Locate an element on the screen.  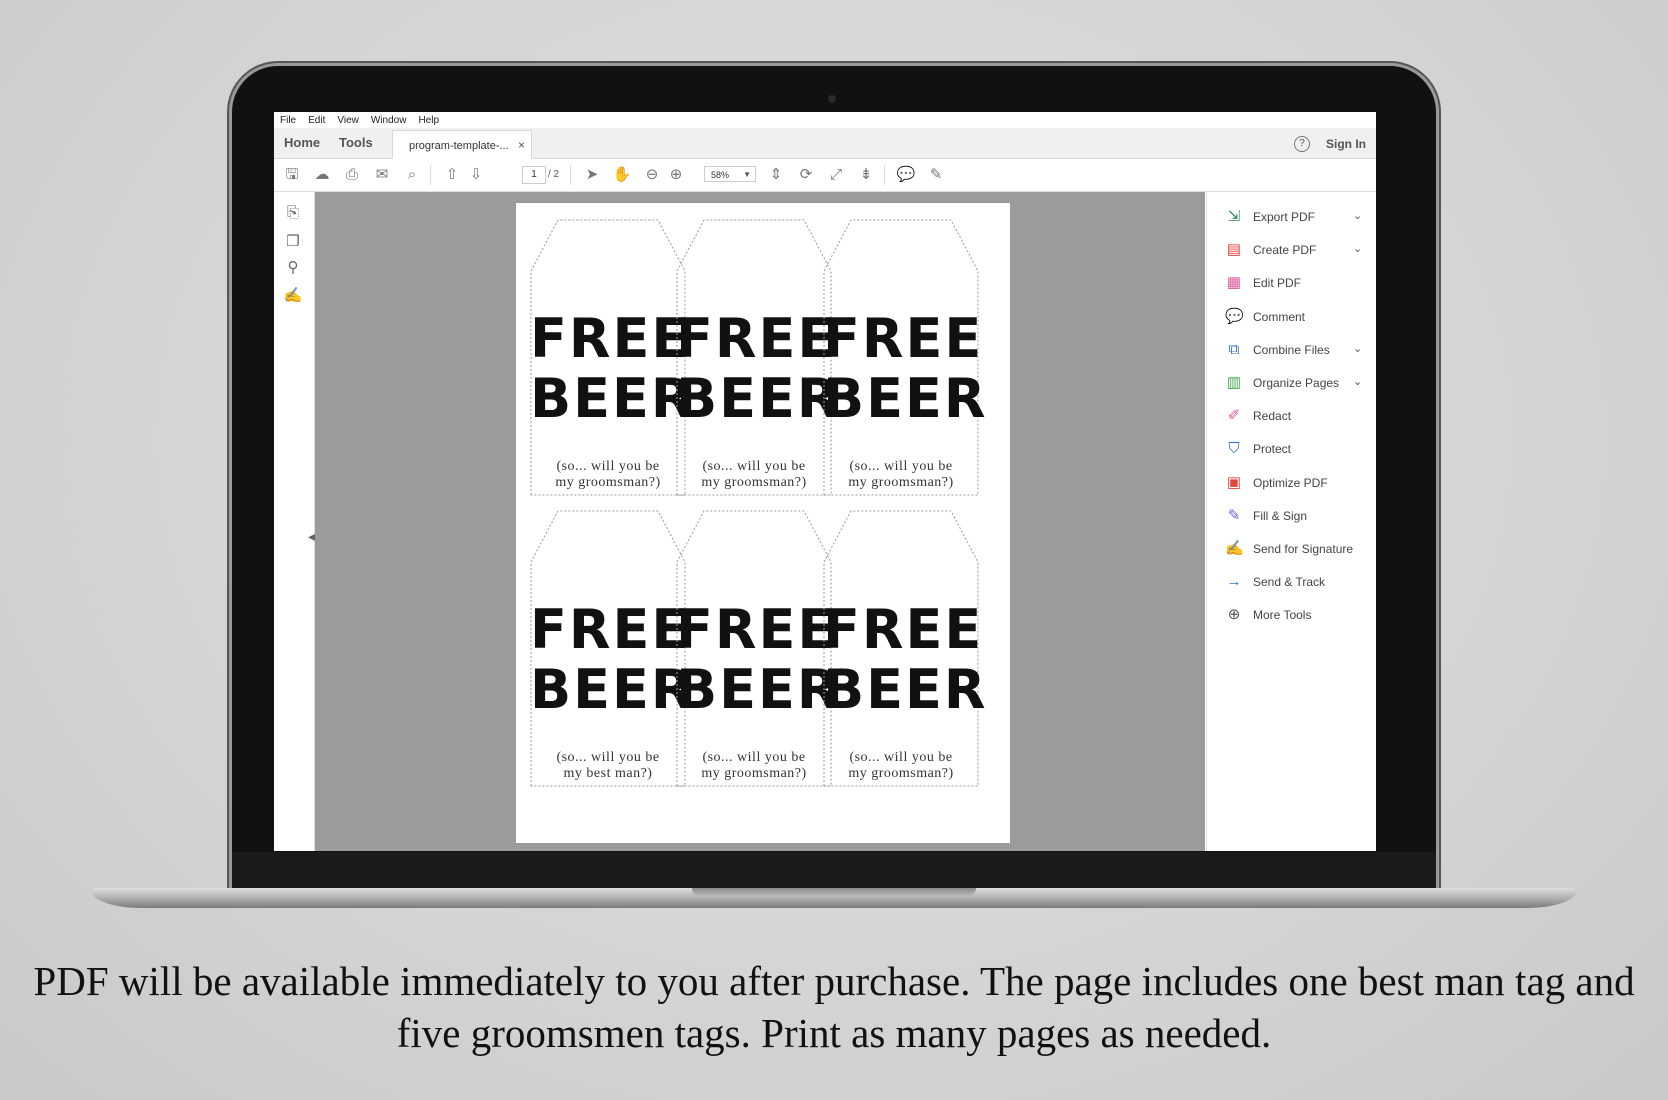
tool-label: Send for Signature is located at coordinates (1303, 549).